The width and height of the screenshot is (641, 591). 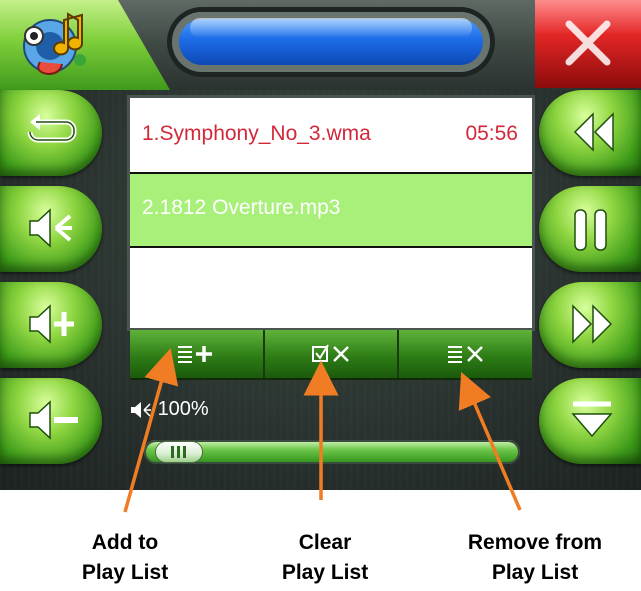 I want to click on remove-callout-line1: Remove from, so click(x=535, y=542).